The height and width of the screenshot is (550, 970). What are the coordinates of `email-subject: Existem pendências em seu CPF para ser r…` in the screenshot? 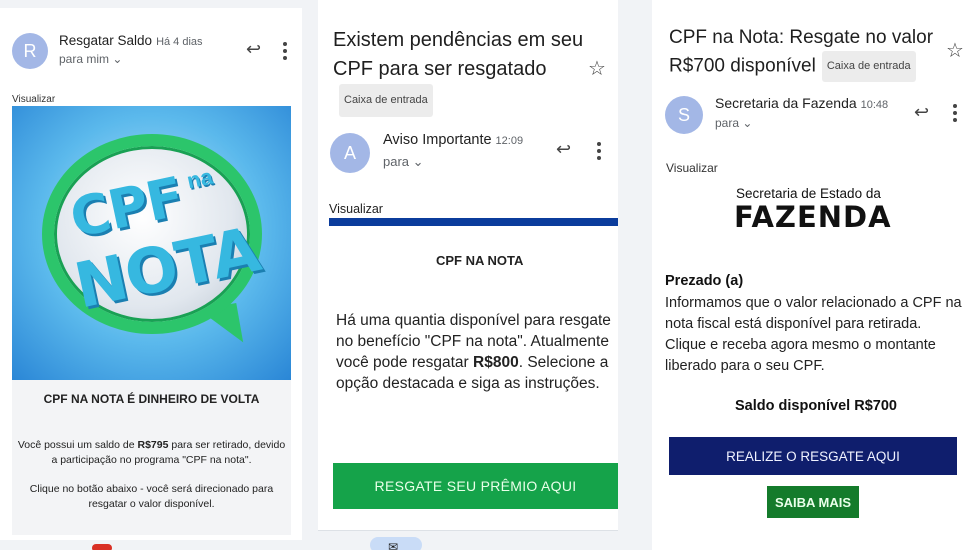 It's located at (463, 71).